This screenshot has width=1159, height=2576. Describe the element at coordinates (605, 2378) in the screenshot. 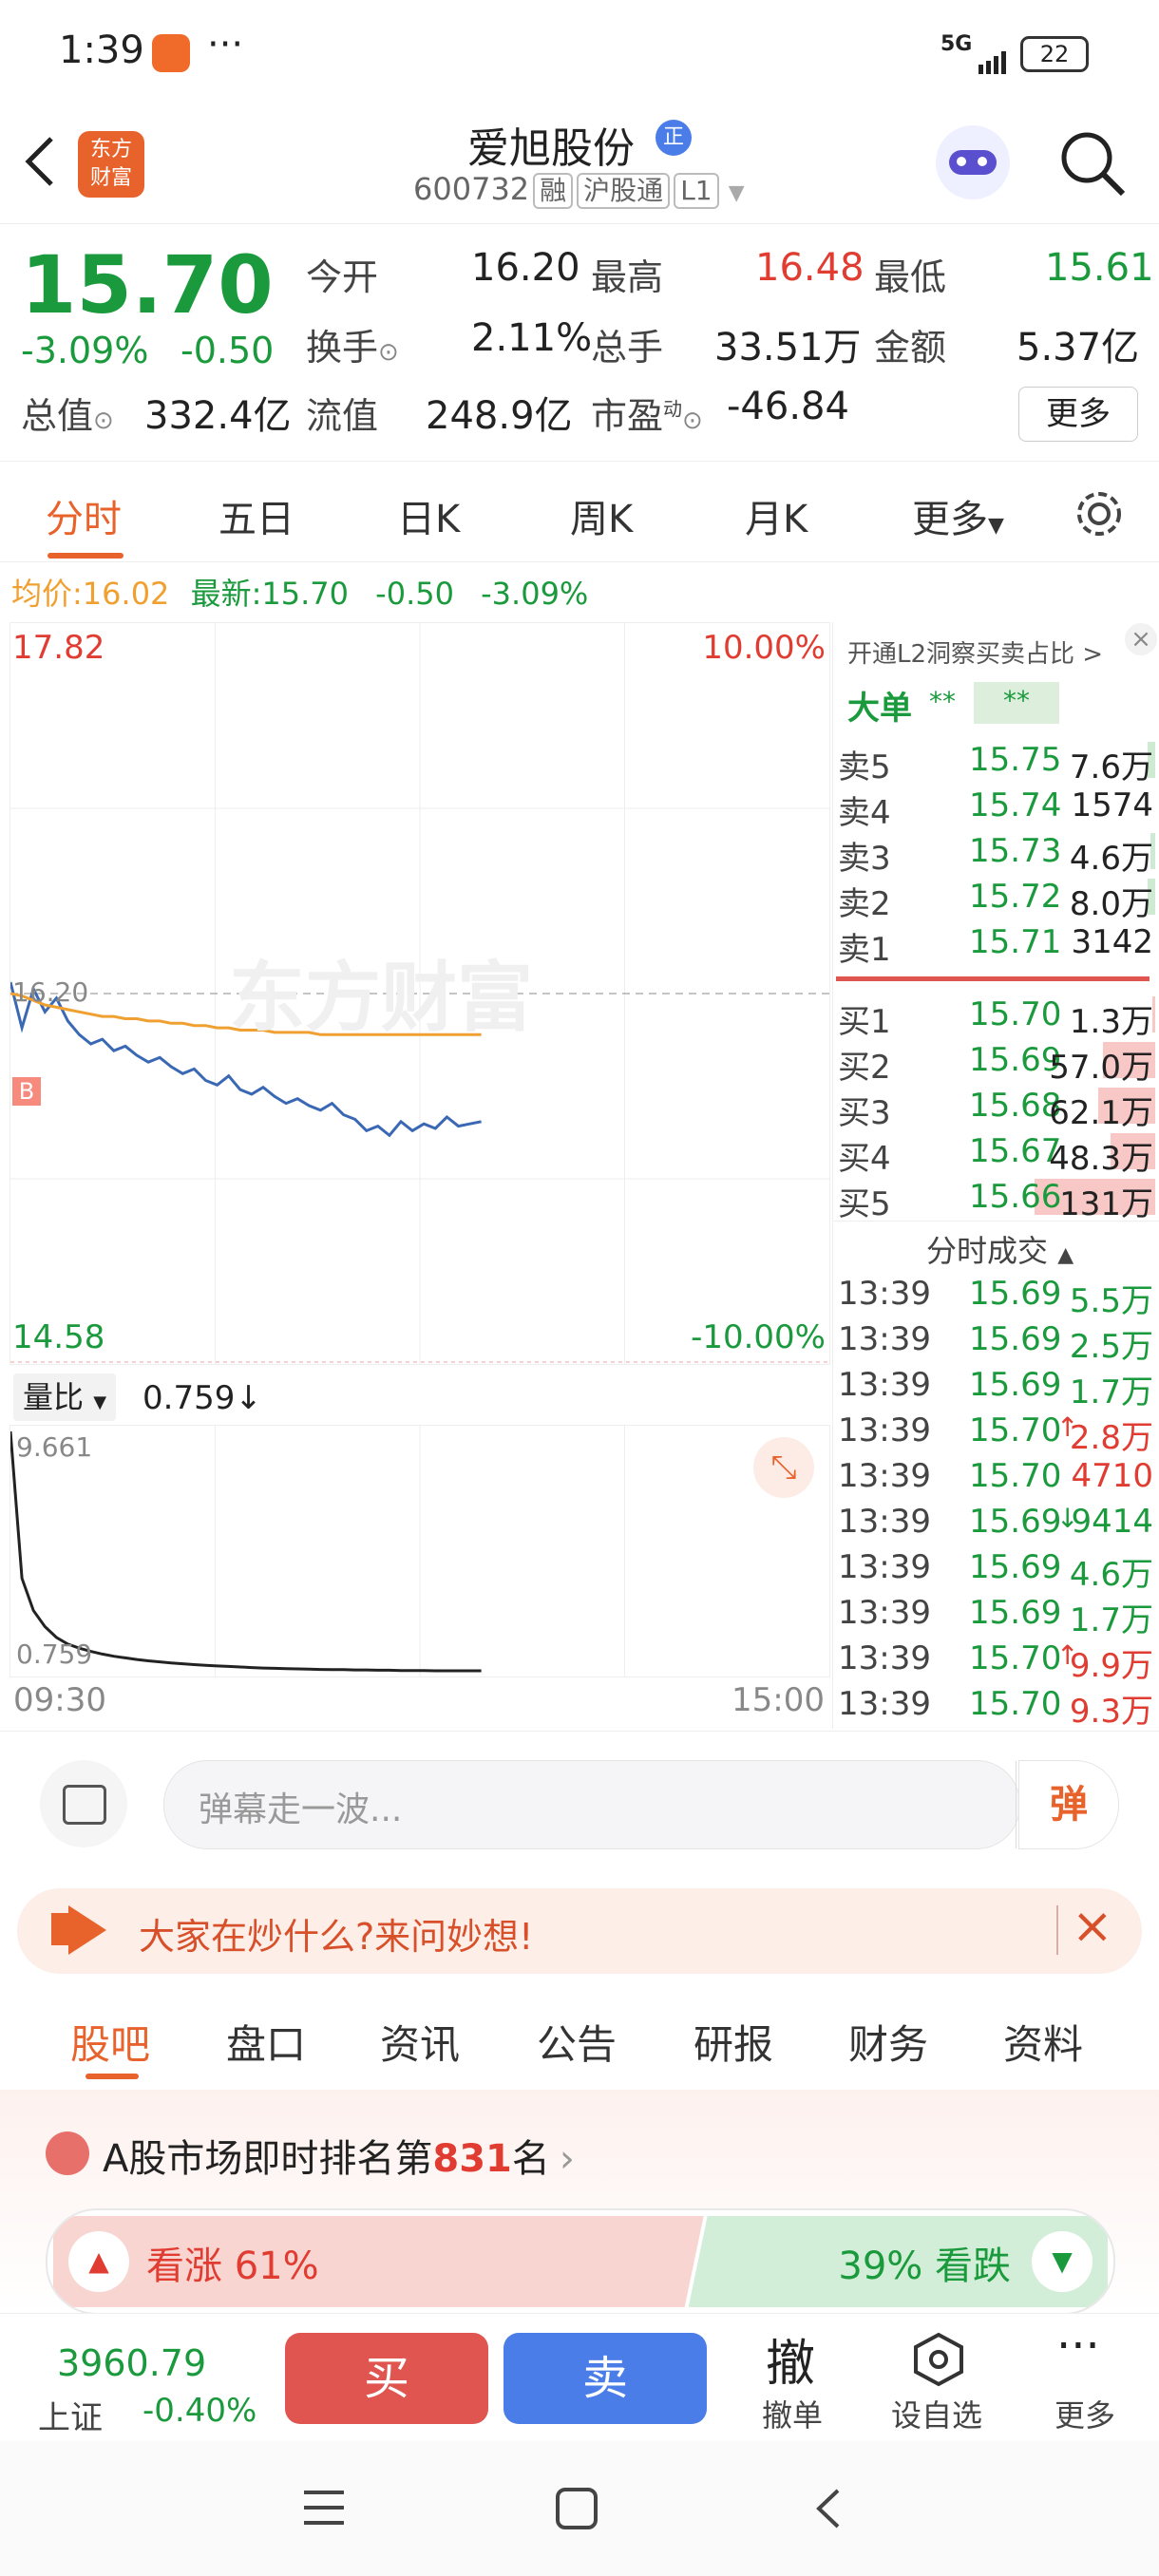

I see `sell-button: 卖` at that location.